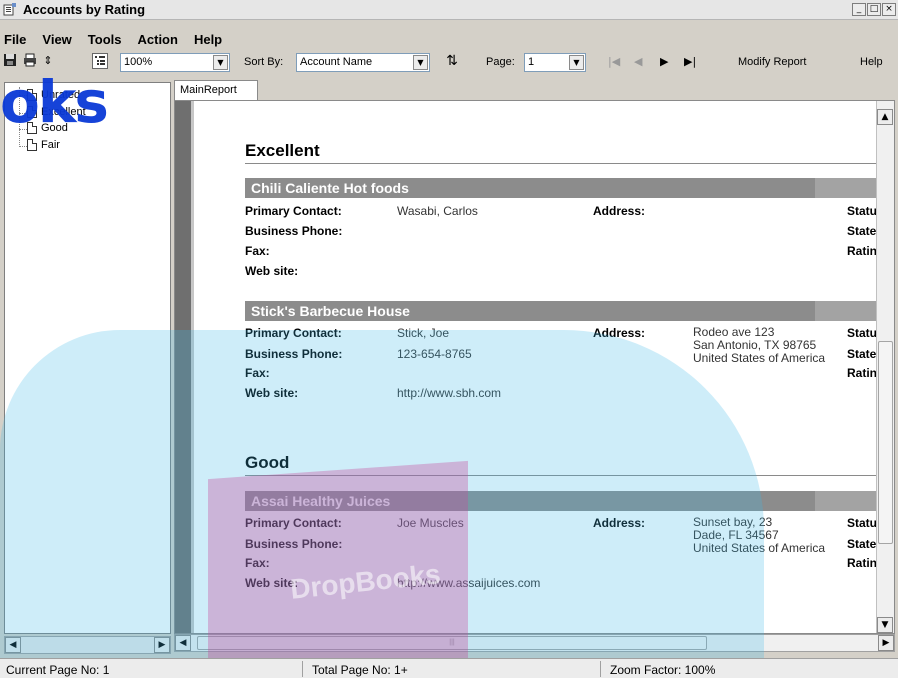  I want to click on title-bar: Accounts by Rating _ □ ×, so click(449, 10).